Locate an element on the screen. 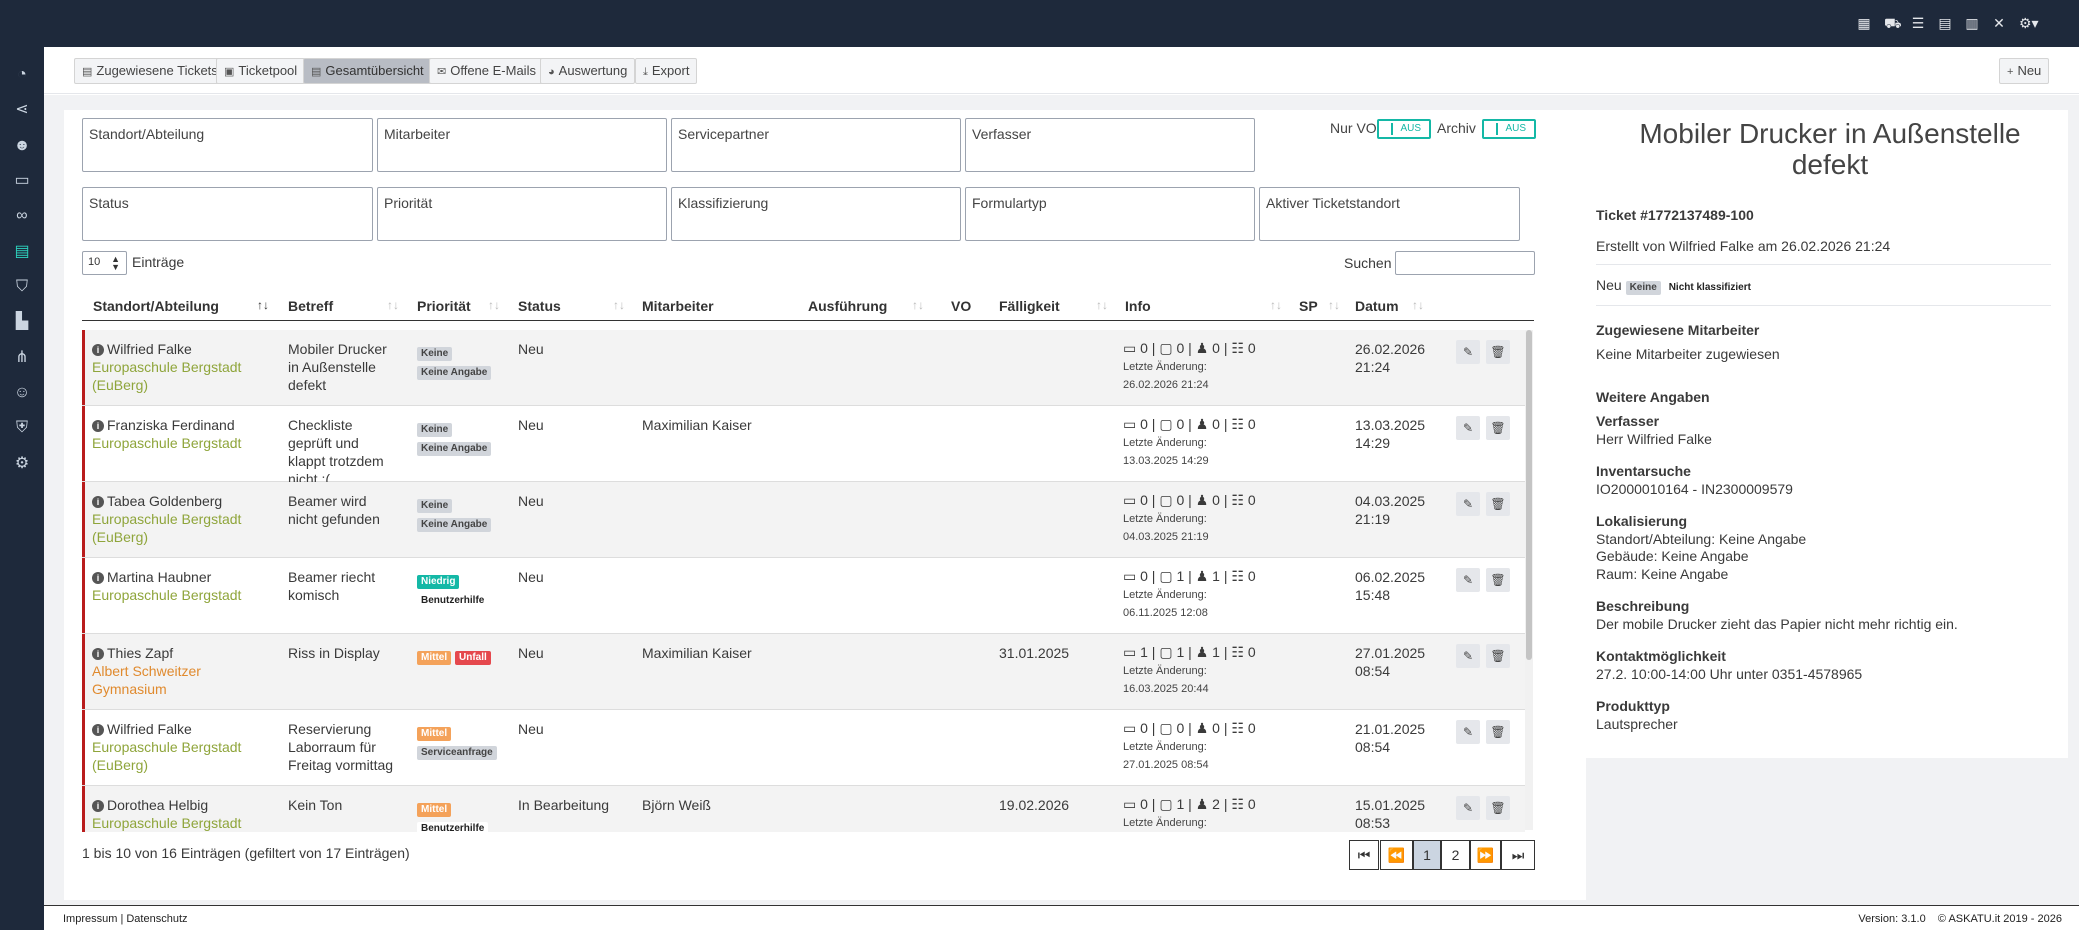 The width and height of the screenshot is (2079, 930). col-info: Info is located at coordinates (1138, 306).